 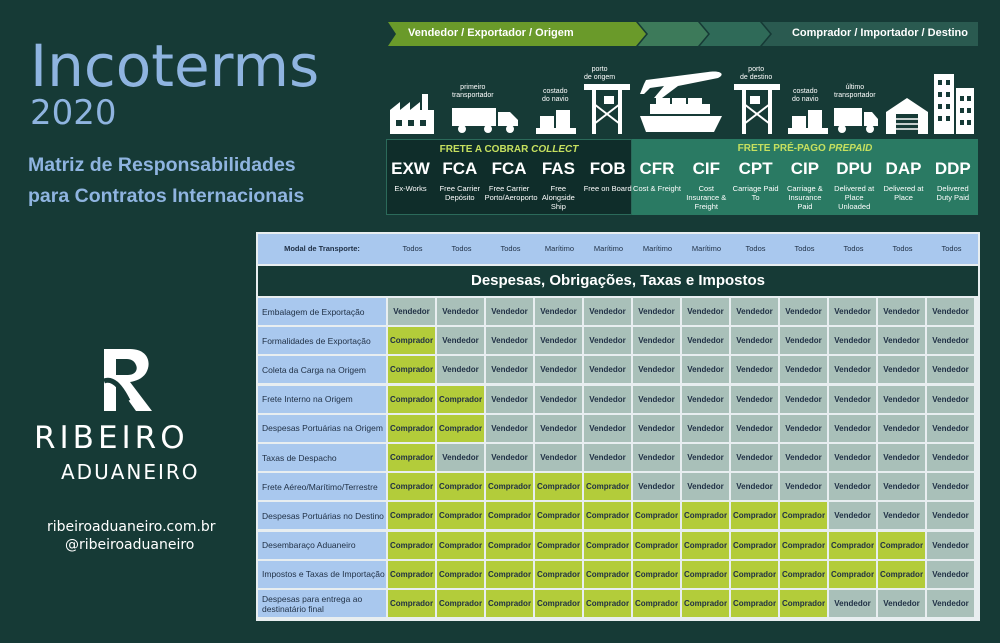 What do you see at coordinates (175, 66) in the screenshot?
I see `page-title: Incoterms` at bounding box center [175, 66].